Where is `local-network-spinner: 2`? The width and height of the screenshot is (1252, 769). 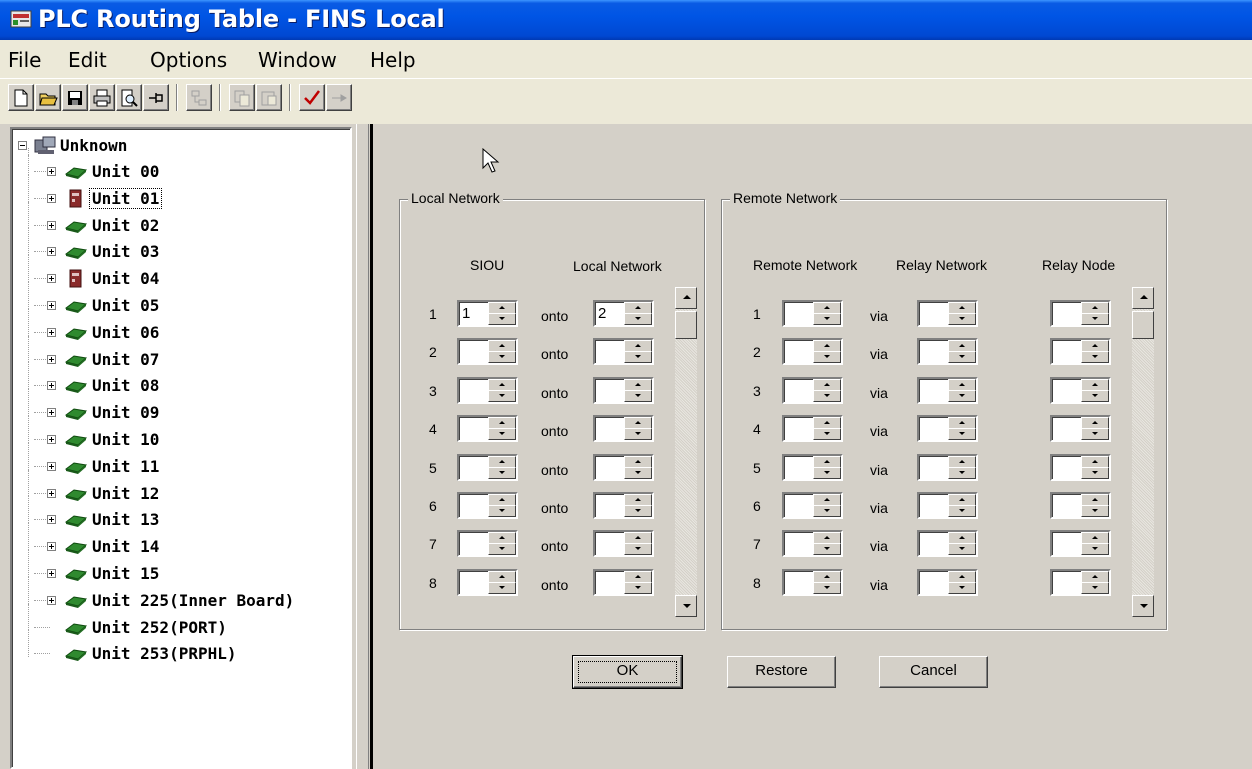 local-network-spinner: 2 is located at coordinates (623, 313).